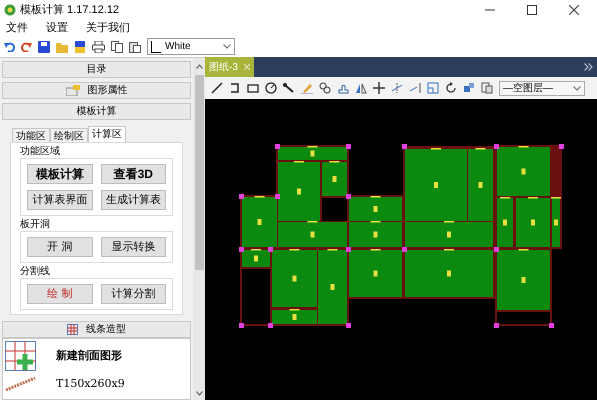 The image size is (597, 400). Describe the element at coordinates (90, 384) in the screenshot. I see `list-item-label: T150x260x9` at that location.